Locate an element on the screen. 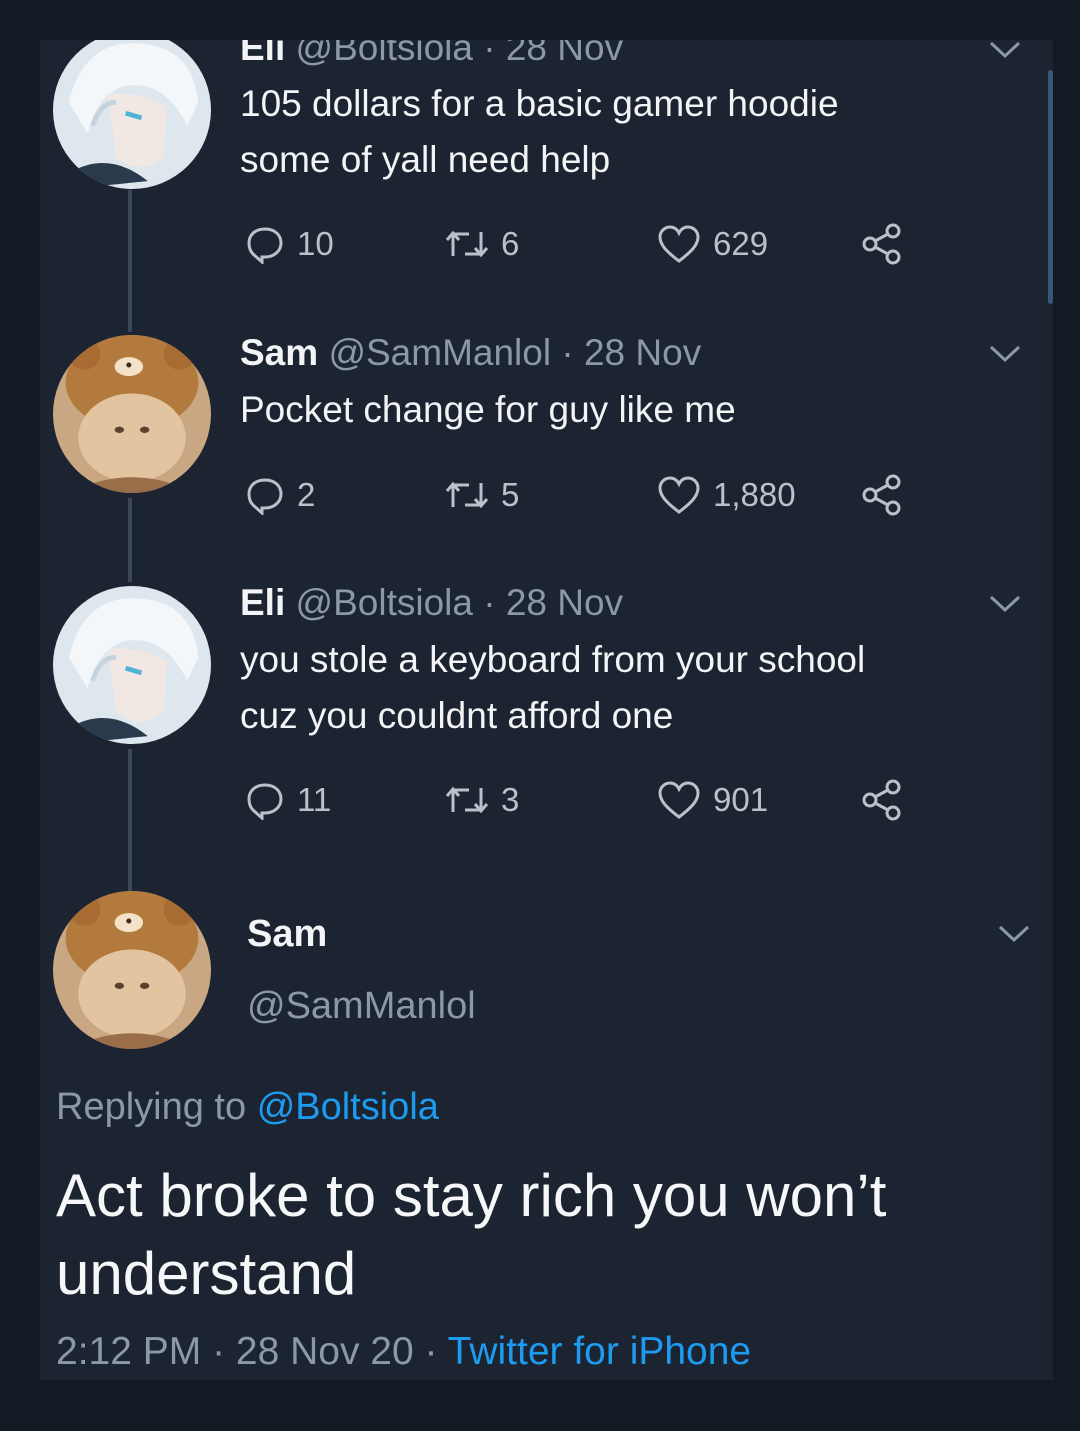  replying-prefix: Replying to is located at coordinates (151, 1107).